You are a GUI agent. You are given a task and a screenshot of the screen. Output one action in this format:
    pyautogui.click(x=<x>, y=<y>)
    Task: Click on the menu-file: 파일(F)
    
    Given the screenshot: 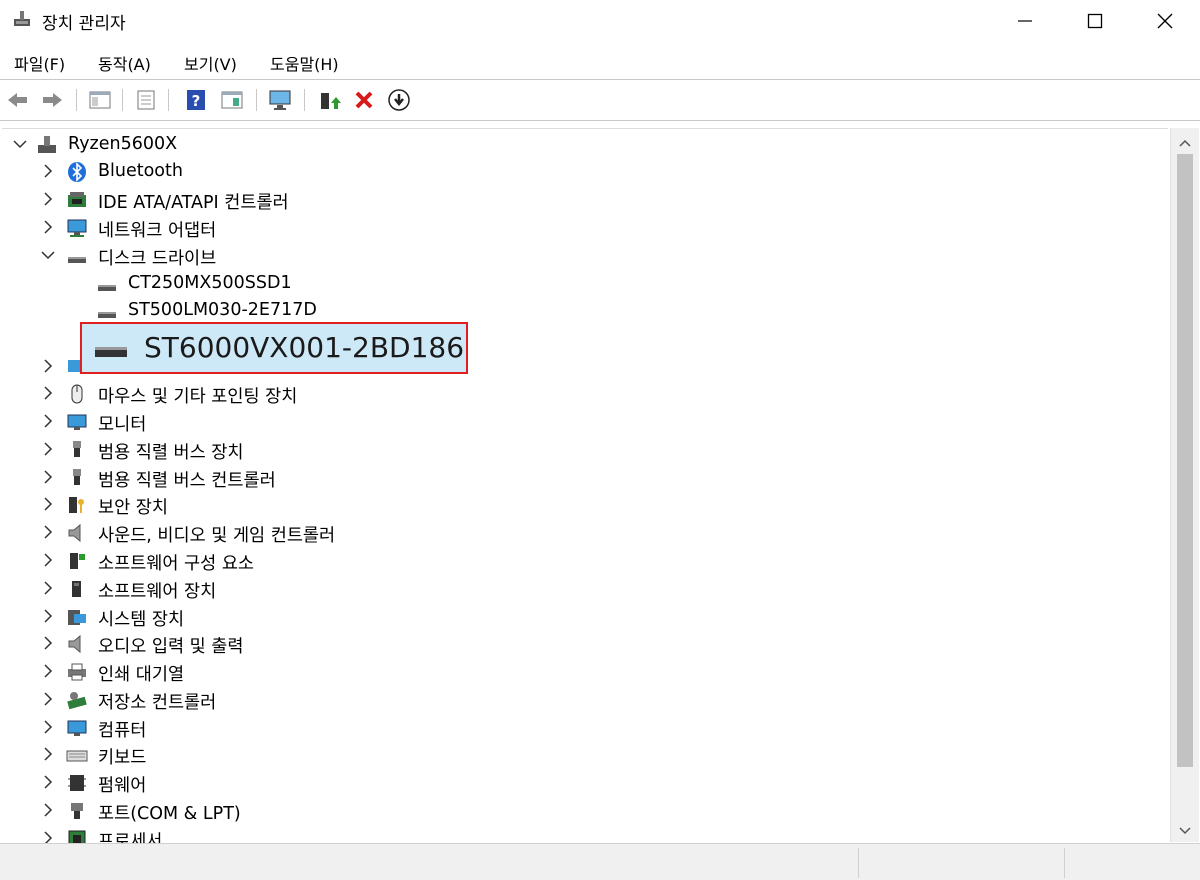 What is the action you would take?
    pyautogui.click(x=39, y=63)
    